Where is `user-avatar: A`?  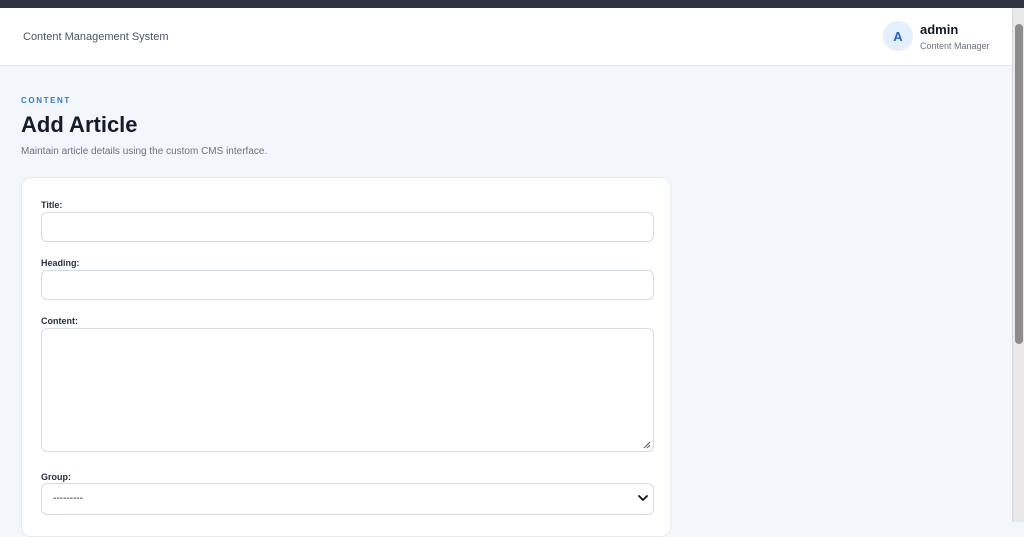 user-avatar: A is located at coordinates (898, 36).